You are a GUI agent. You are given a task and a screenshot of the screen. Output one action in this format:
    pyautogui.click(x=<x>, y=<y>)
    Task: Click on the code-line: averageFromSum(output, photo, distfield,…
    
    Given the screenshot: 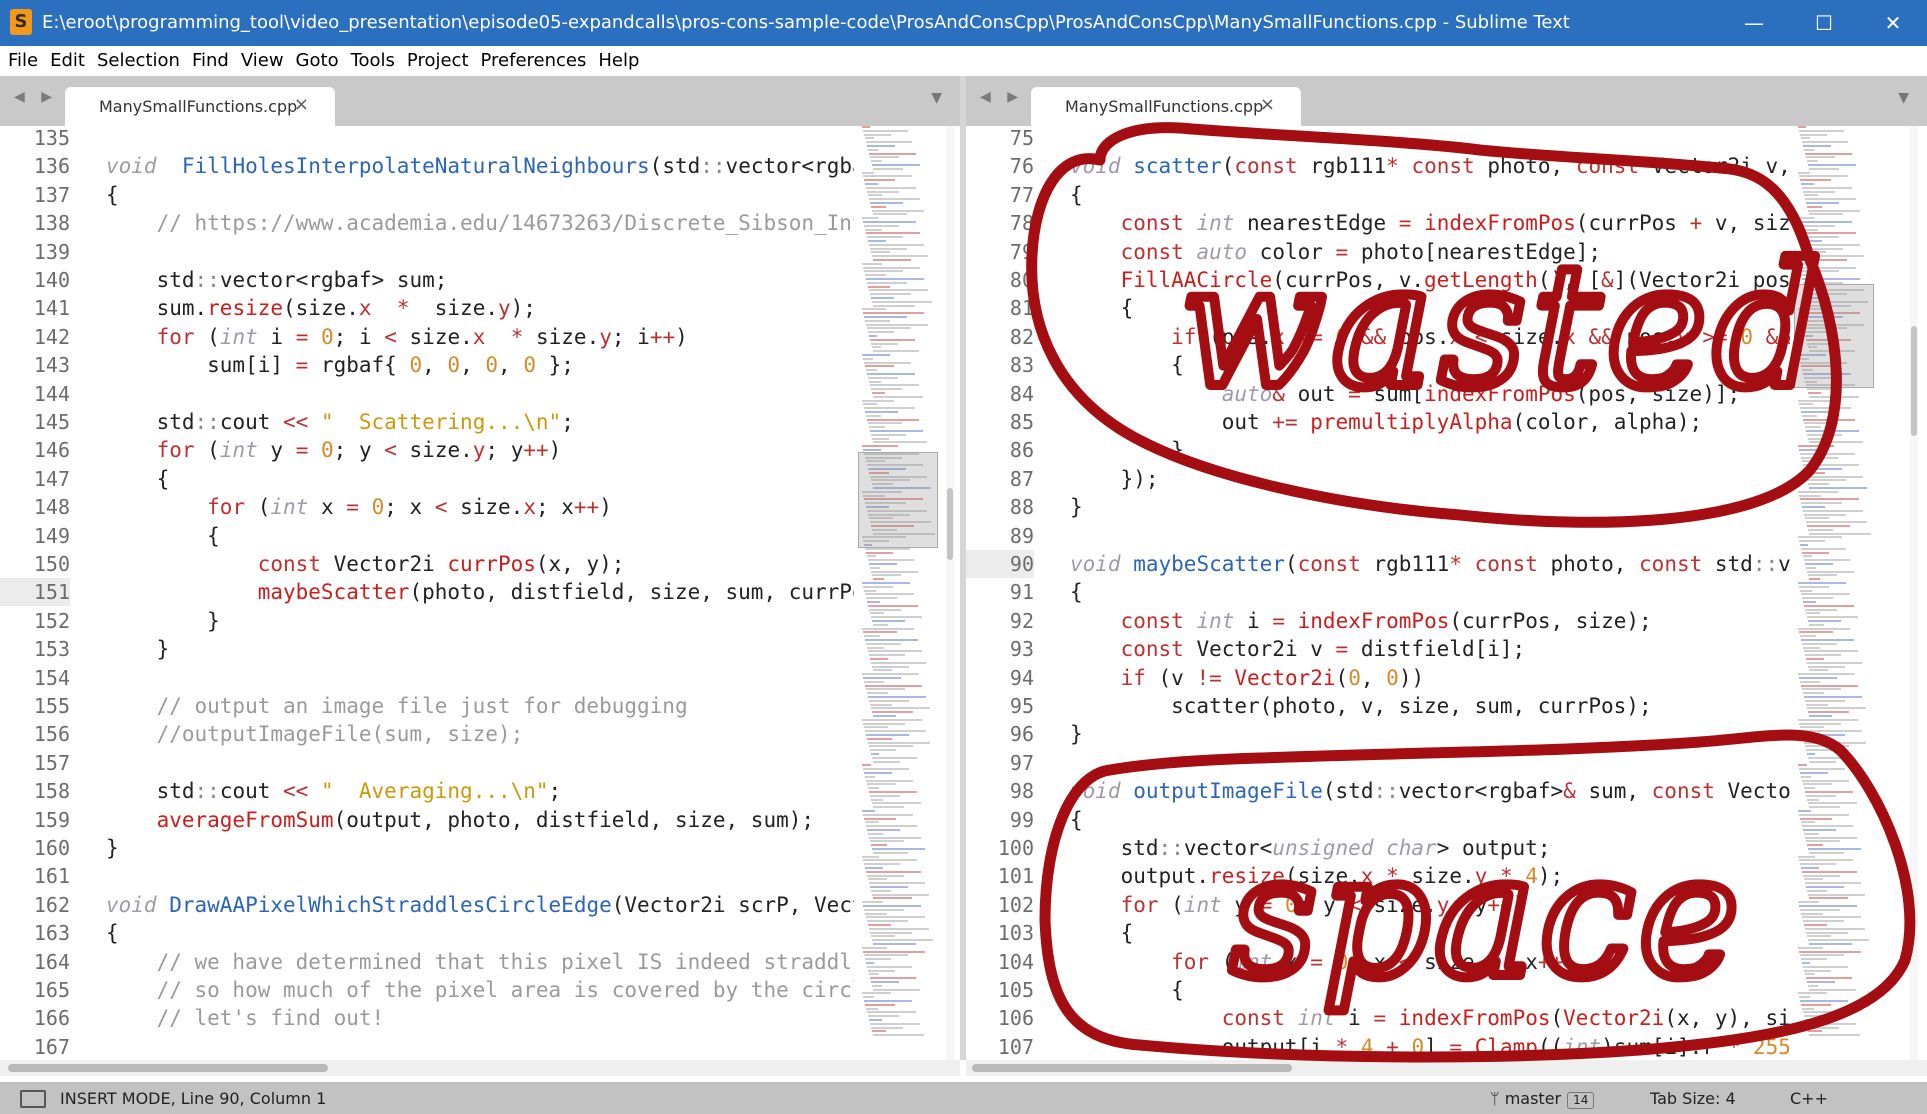 What is the action you would take?
    pyautogui.click(x=460, y=820)
    